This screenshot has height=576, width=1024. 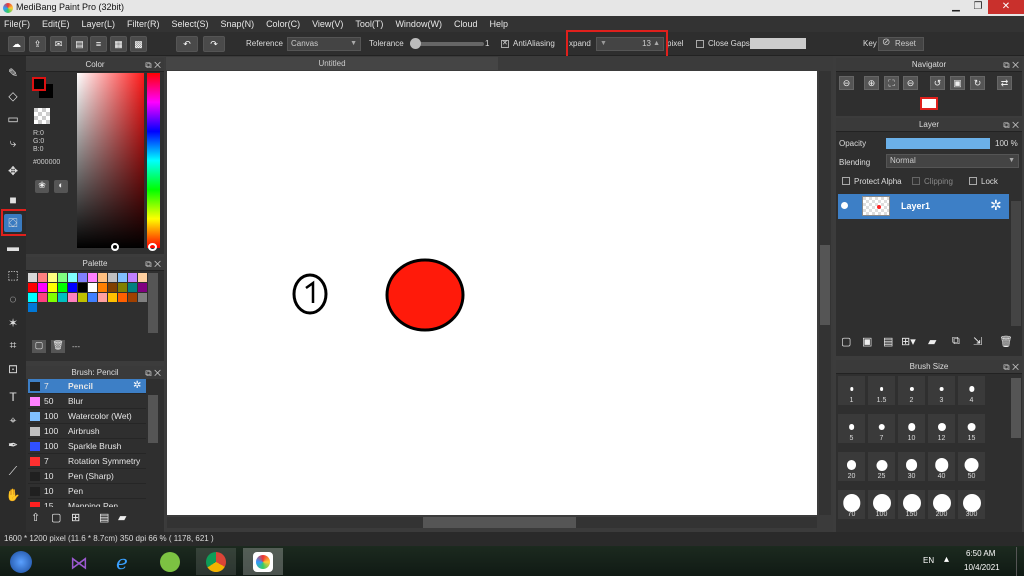 What do you see at coordinates (214, 44) in the screenshot?
I see `redo-button: ↷` at bounding box center [214, 44].